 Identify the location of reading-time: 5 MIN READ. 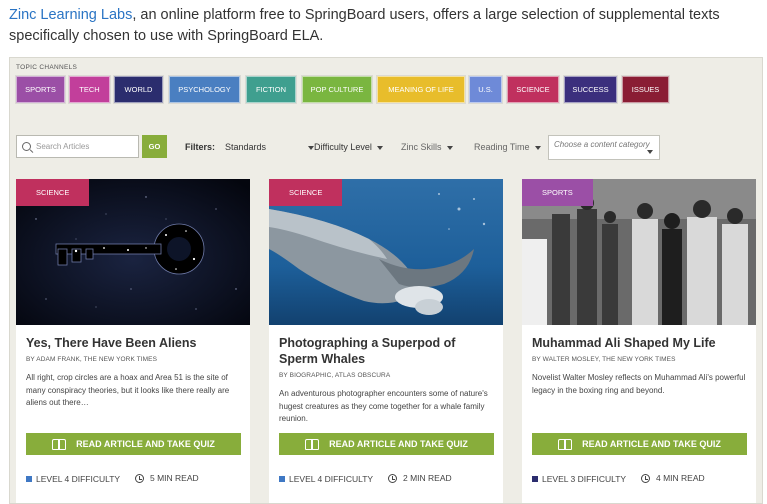
(167, 478).